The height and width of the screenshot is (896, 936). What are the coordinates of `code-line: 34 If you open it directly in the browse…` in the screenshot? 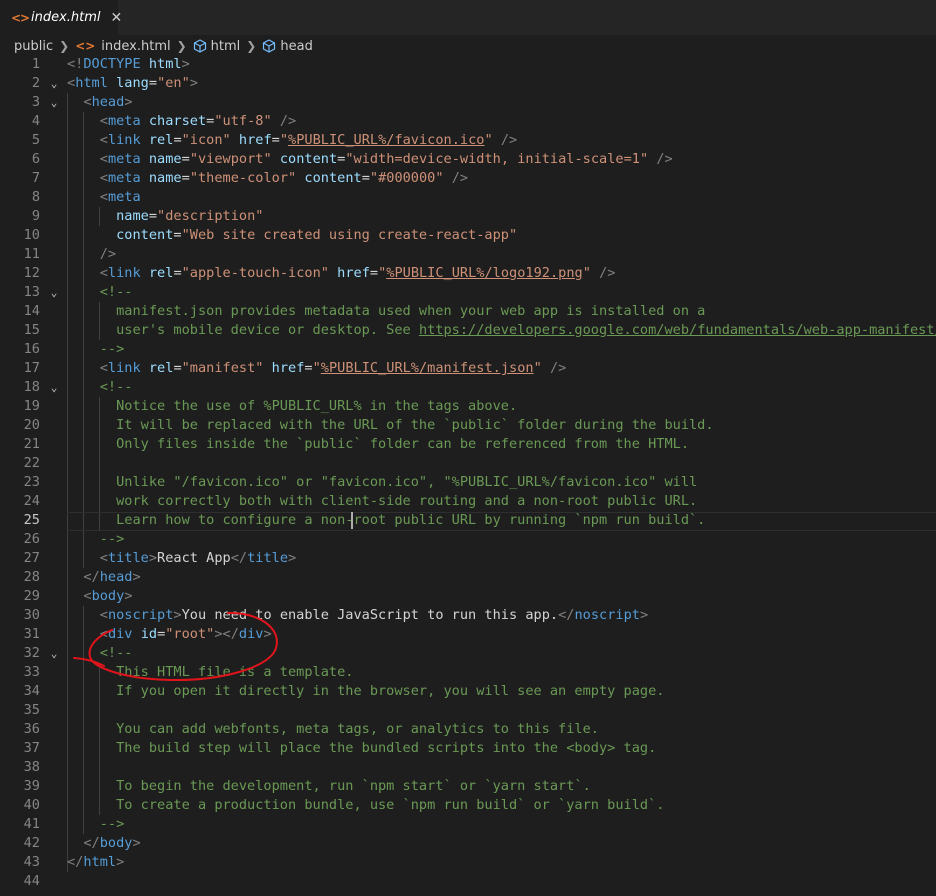 It's located at (468, 691).